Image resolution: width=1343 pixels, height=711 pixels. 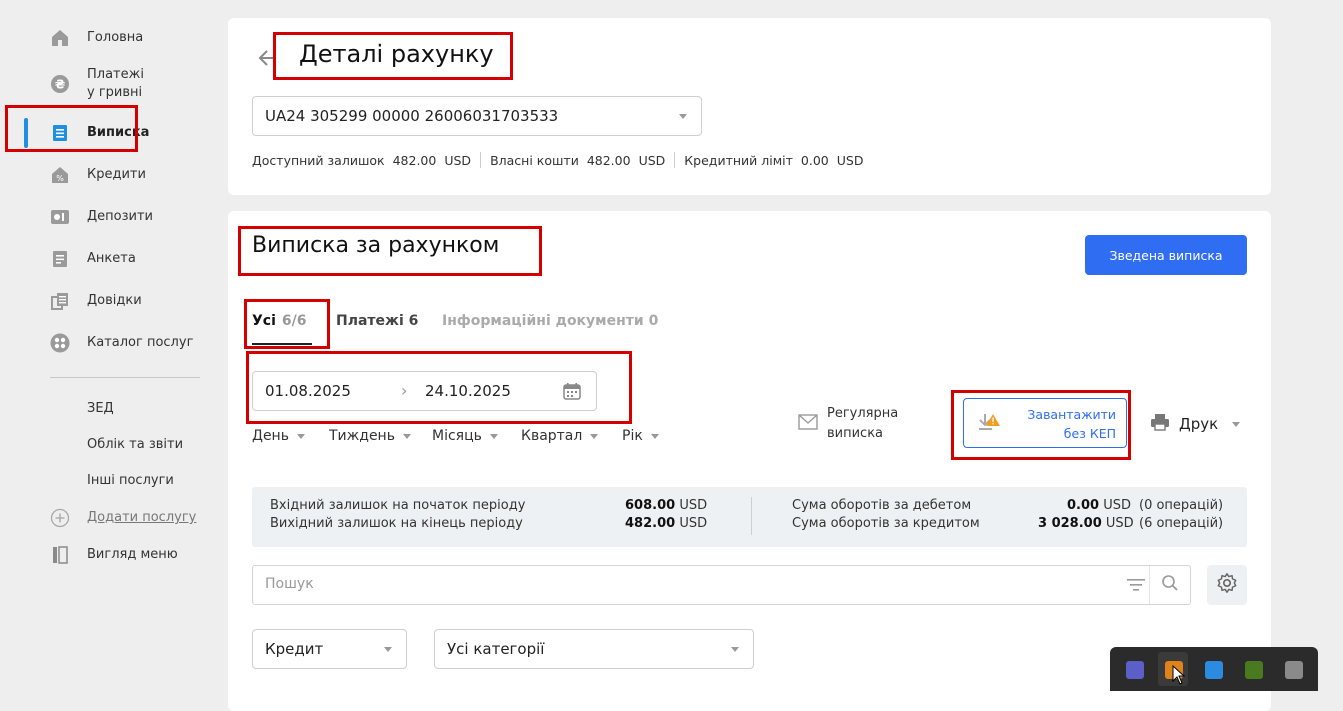 What do you see at coordinates (329, 649) in the screenshot?
I see `direction-select: Кредит` at bounding box center [329, 649].